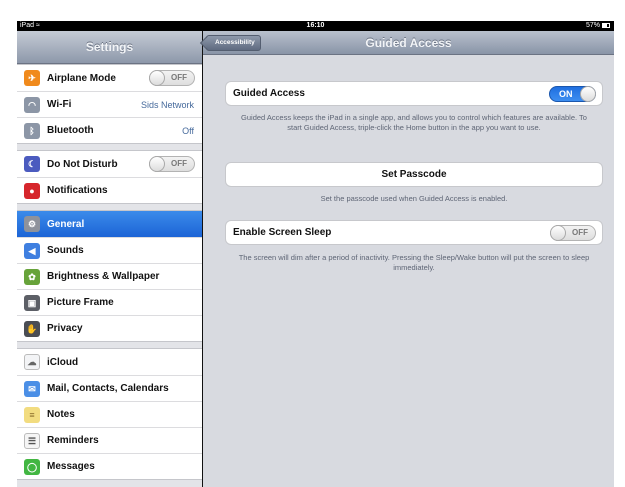  What do you see at coordinates (32, 466) in the screenshot?
I see `messages-icon: ◯` at bounding box center [32, 466].